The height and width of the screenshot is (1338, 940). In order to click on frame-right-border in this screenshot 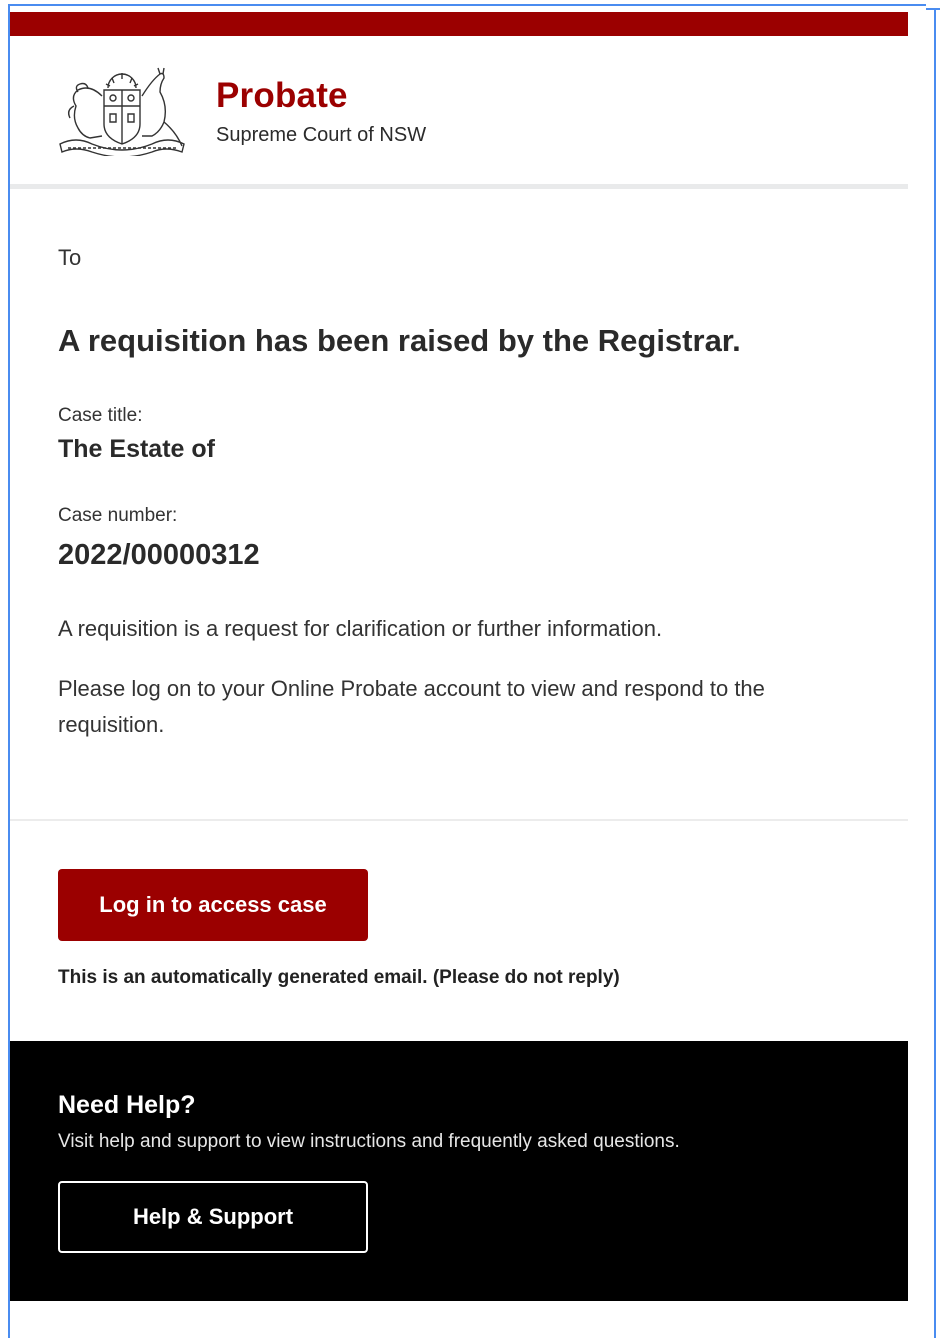, I will do `click(935, 671)`.